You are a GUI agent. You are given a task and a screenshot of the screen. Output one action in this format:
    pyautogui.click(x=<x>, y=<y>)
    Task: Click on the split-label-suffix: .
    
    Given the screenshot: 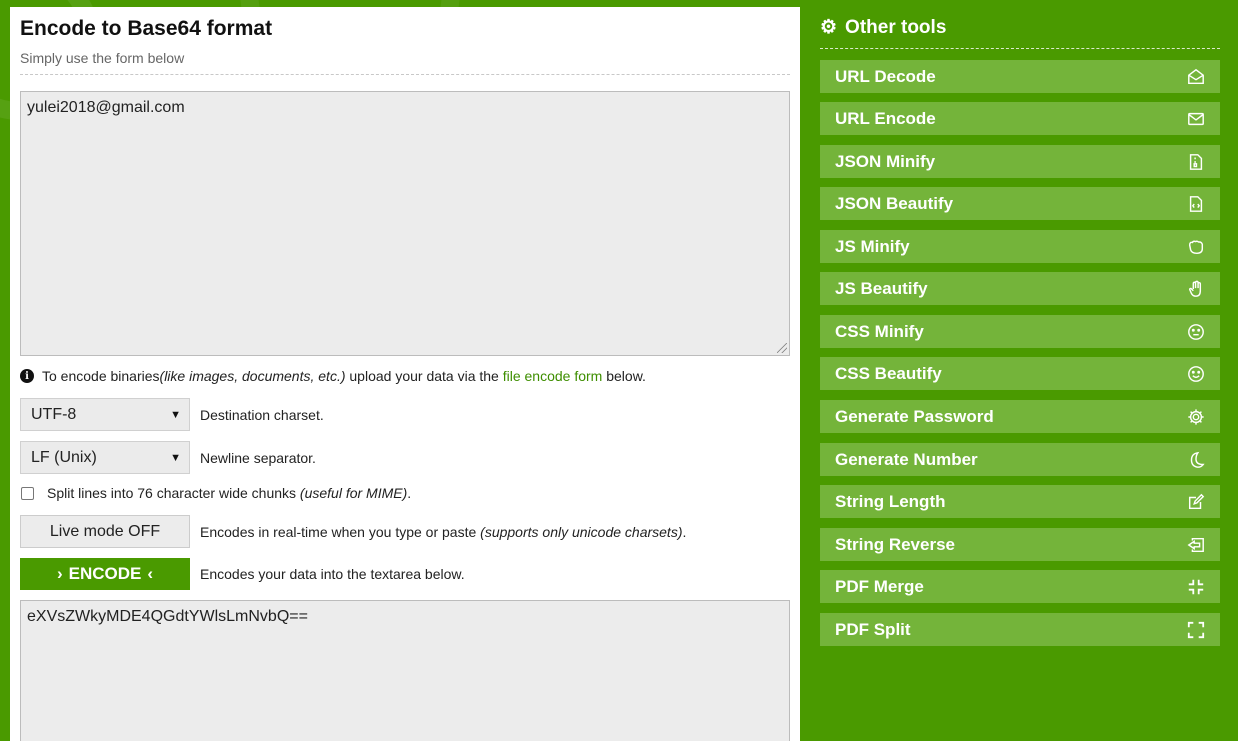 What is the action you would take?
    pyautogui.click(x=409, y=493)
    